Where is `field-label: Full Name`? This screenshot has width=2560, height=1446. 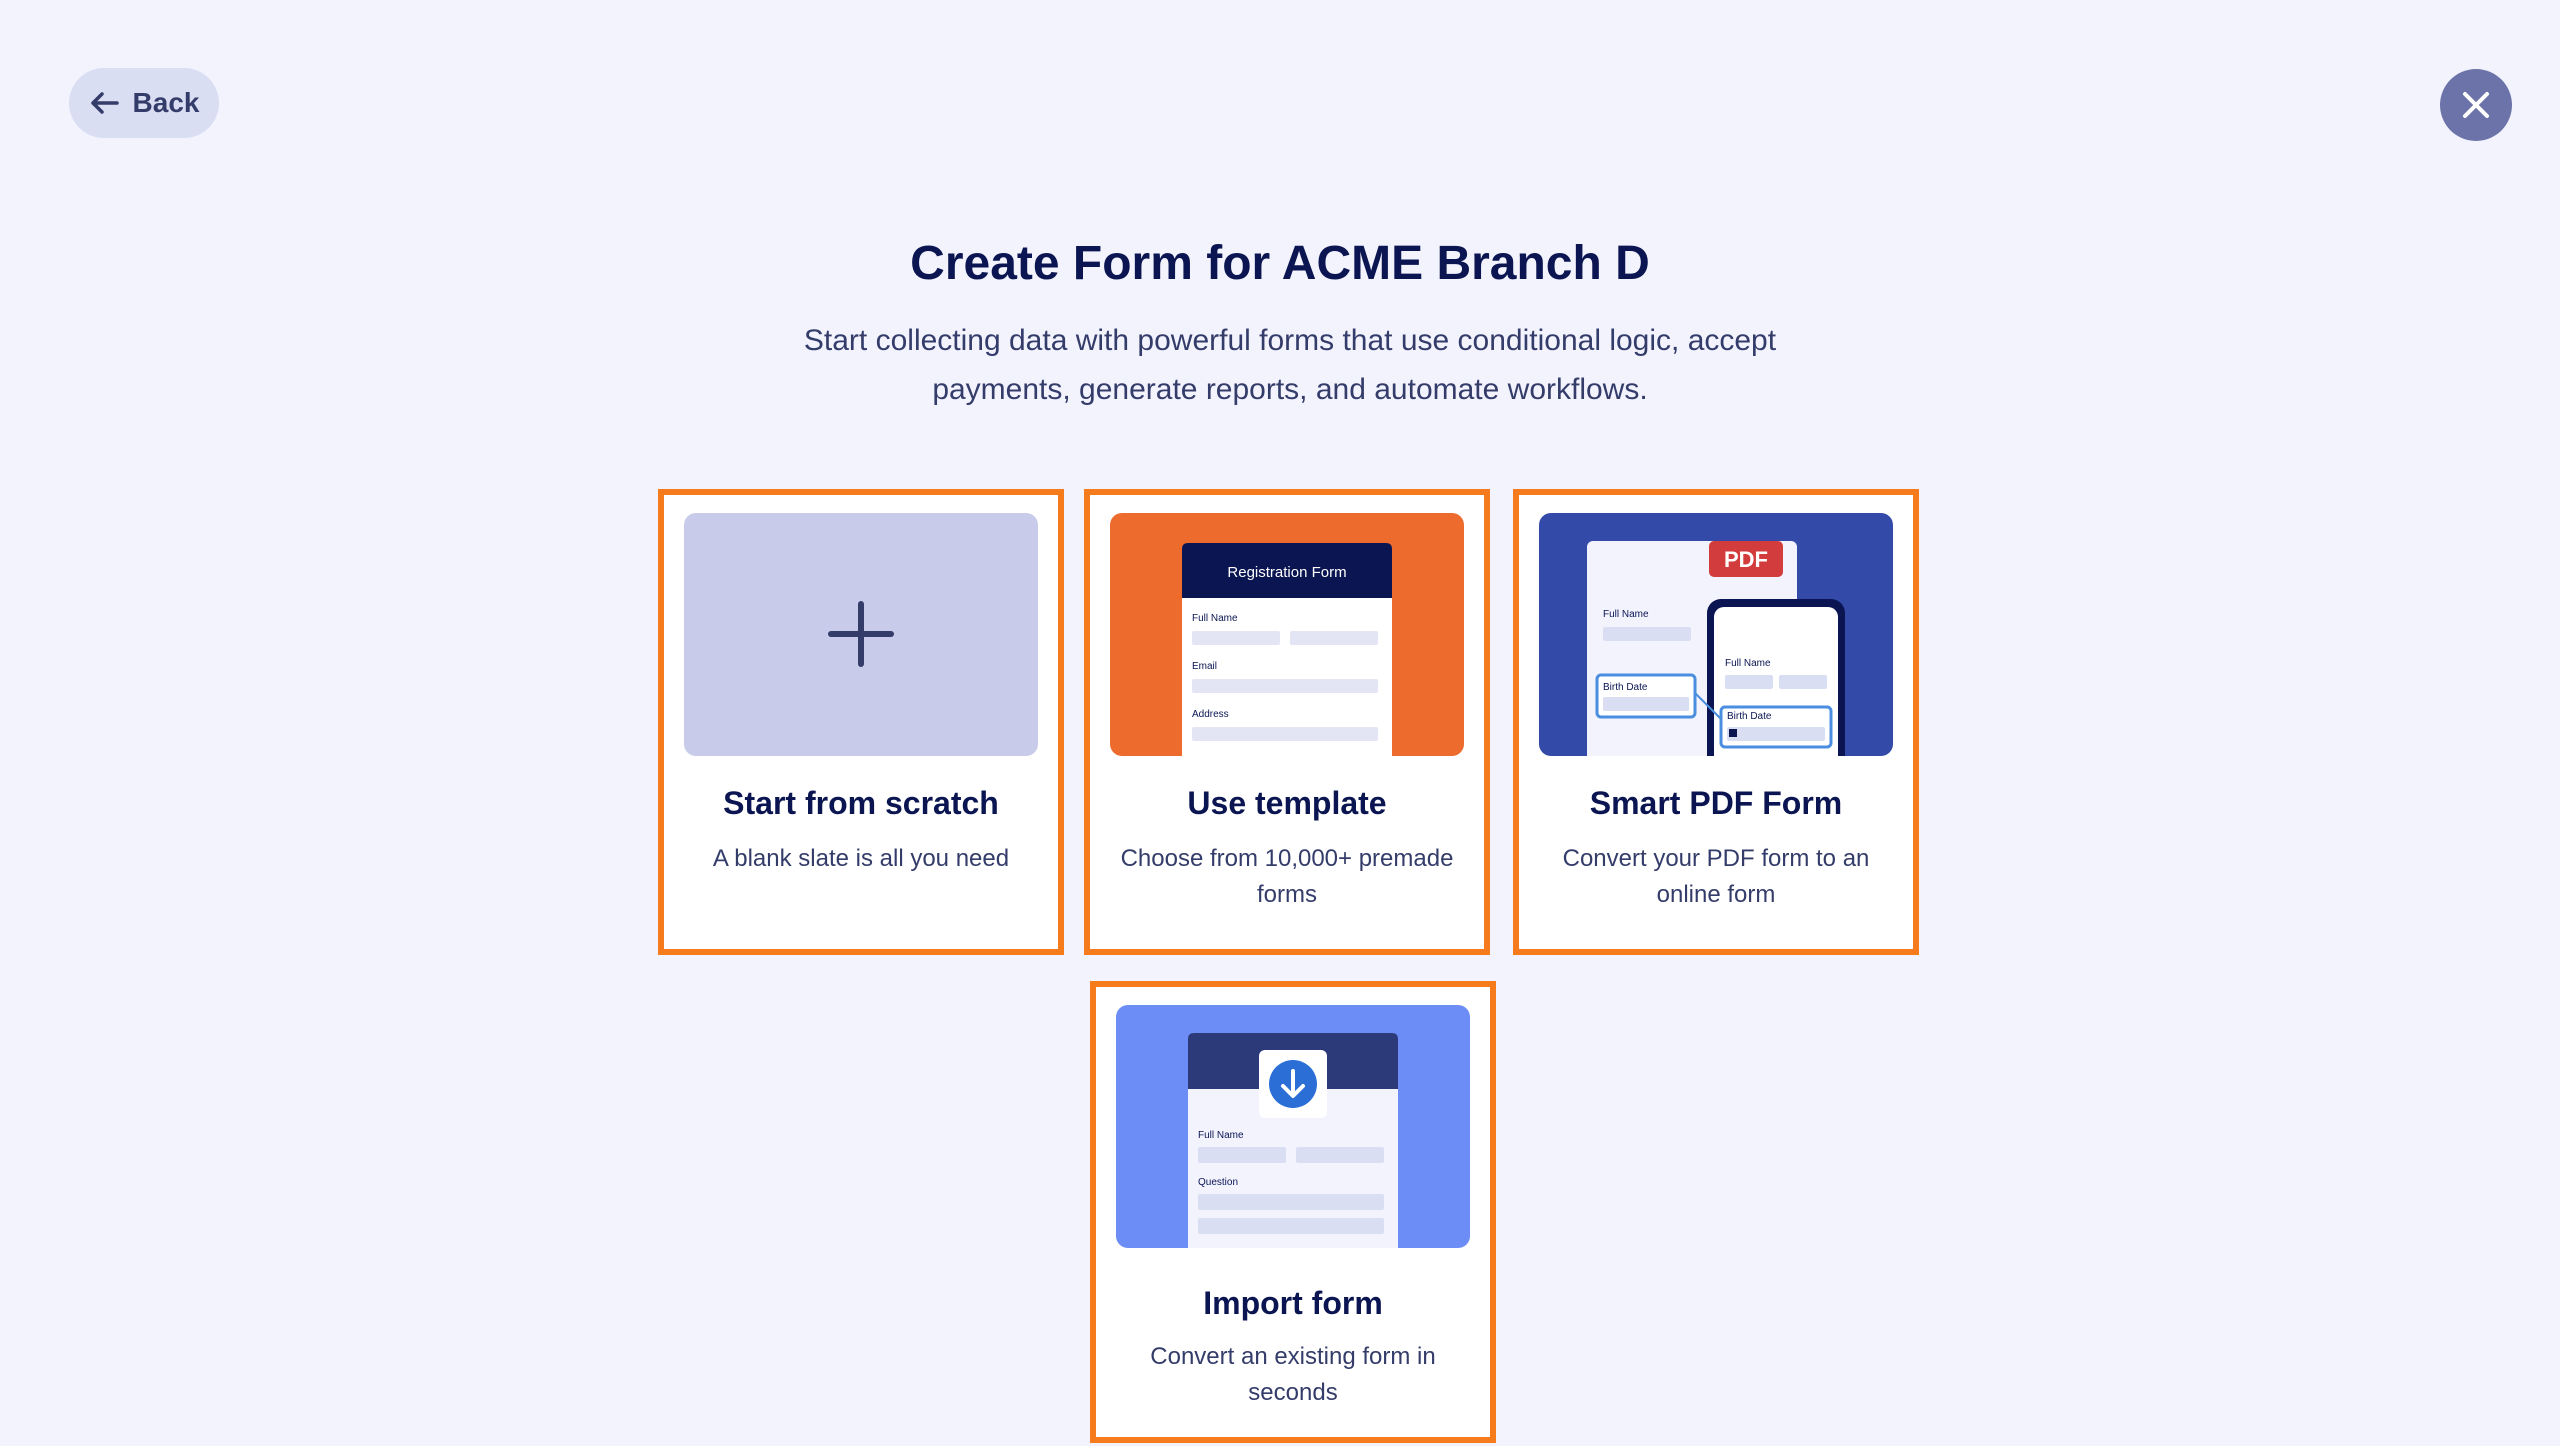
field-label: Full Name is located at coordinates (1215, 618).